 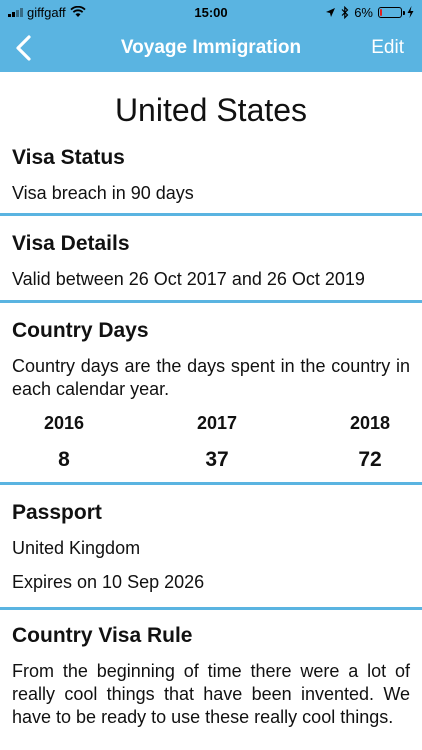 What do you see at coordinates (387, 48) in the screenshot?
I see `edit-button: Edit` at bounding box center [387, 48].